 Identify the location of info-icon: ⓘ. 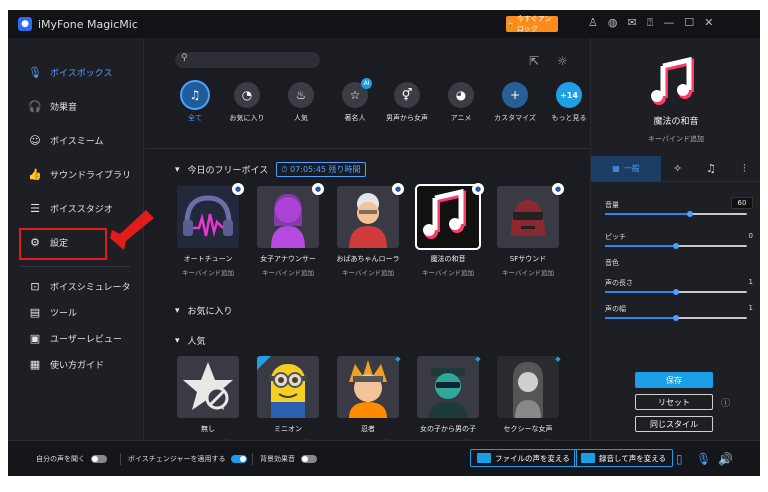
(725, 402).